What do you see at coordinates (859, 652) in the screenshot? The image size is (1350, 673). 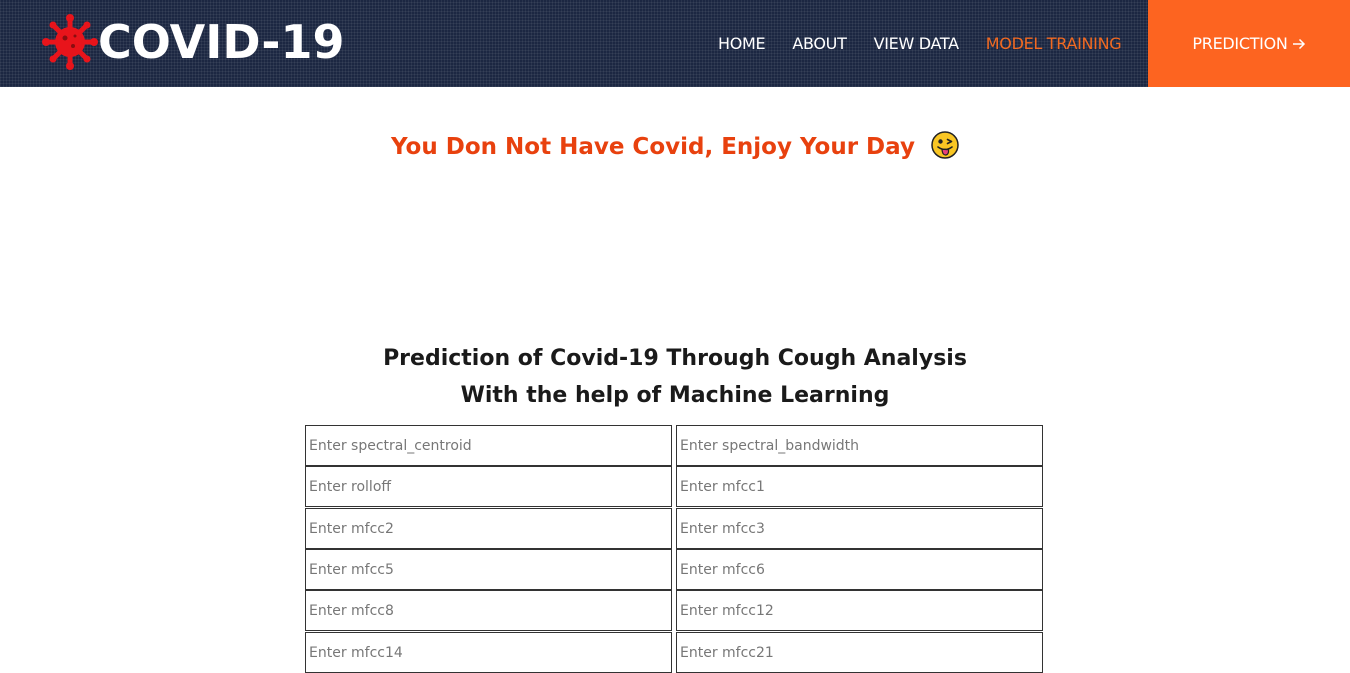 I see `mfcc21-input` at bounding box center [859, 652].